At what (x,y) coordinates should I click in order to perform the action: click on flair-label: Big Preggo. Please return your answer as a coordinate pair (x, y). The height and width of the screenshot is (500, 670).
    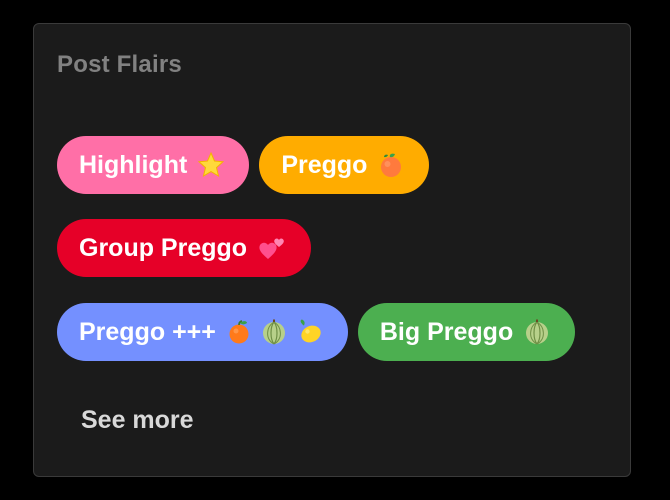
    Looking at the image, I should click on (446, 331).